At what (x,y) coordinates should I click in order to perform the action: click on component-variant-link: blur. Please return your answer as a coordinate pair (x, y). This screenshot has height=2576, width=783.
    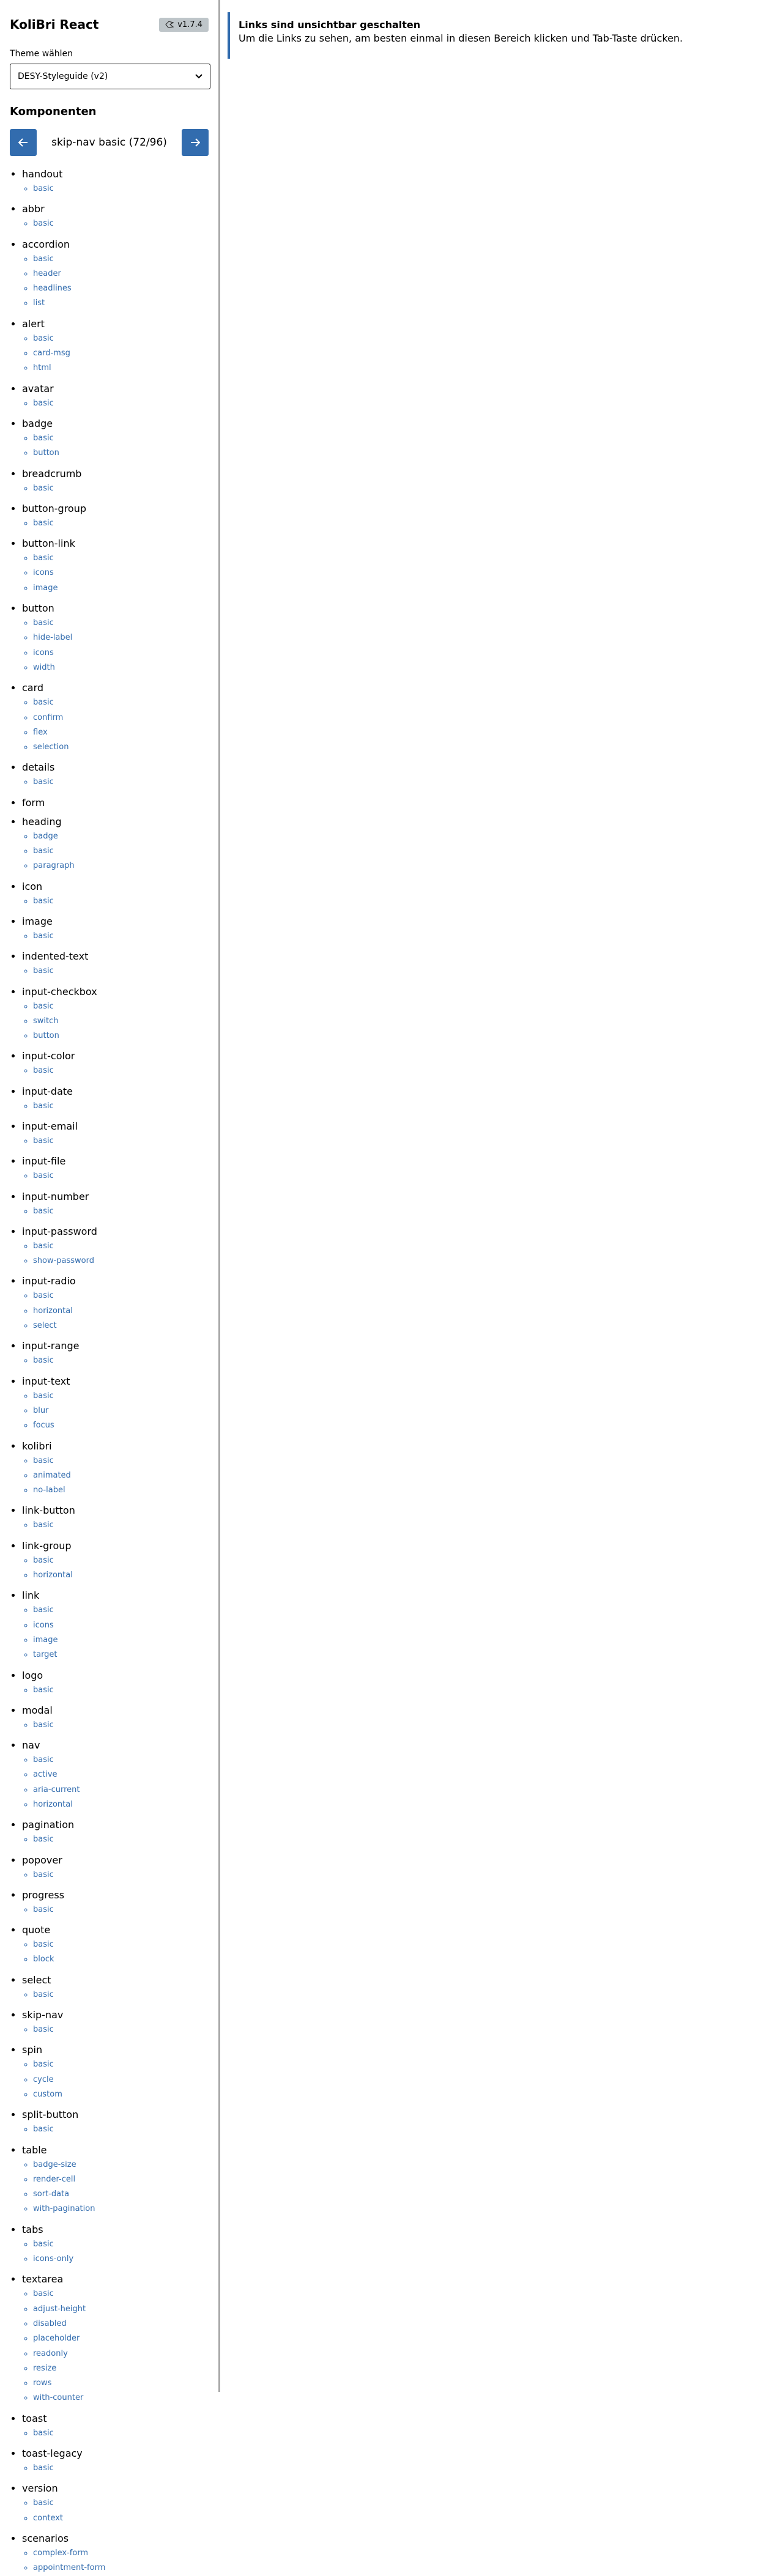
    Looking at the image, I should click on (121, 1411).